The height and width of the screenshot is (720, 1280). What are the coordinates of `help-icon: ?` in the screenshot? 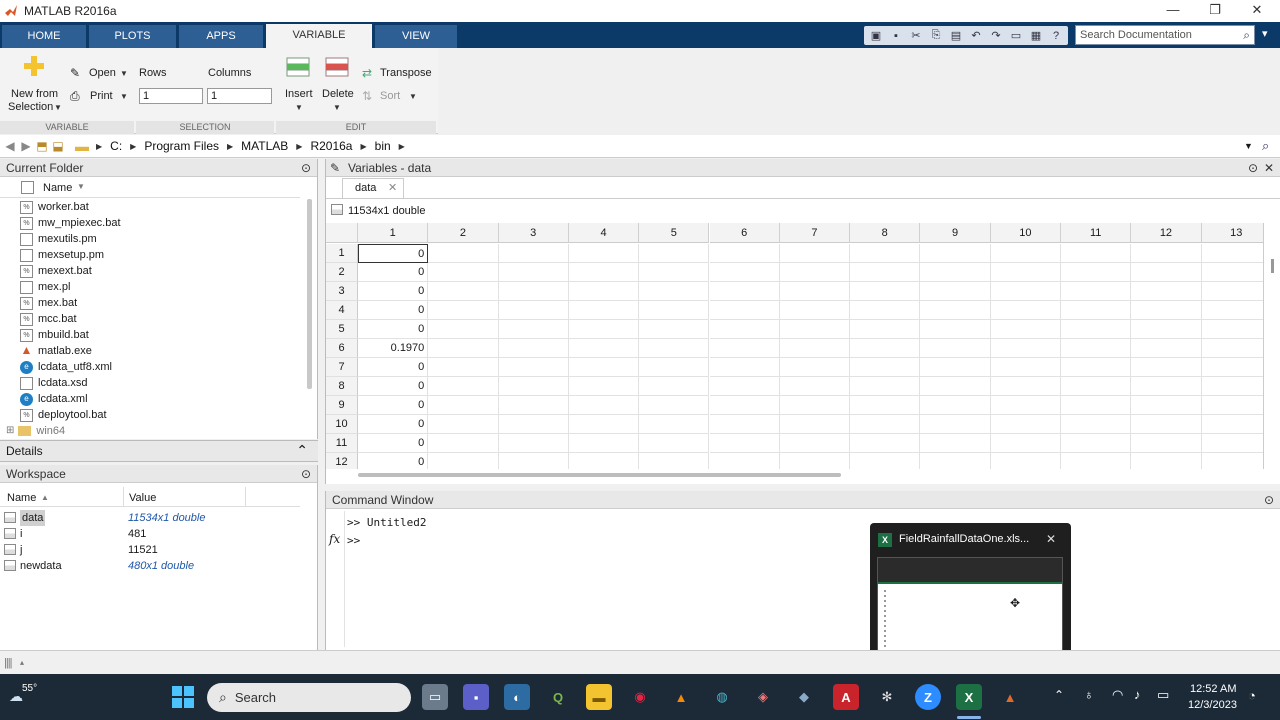 It's located at (1056, 36).